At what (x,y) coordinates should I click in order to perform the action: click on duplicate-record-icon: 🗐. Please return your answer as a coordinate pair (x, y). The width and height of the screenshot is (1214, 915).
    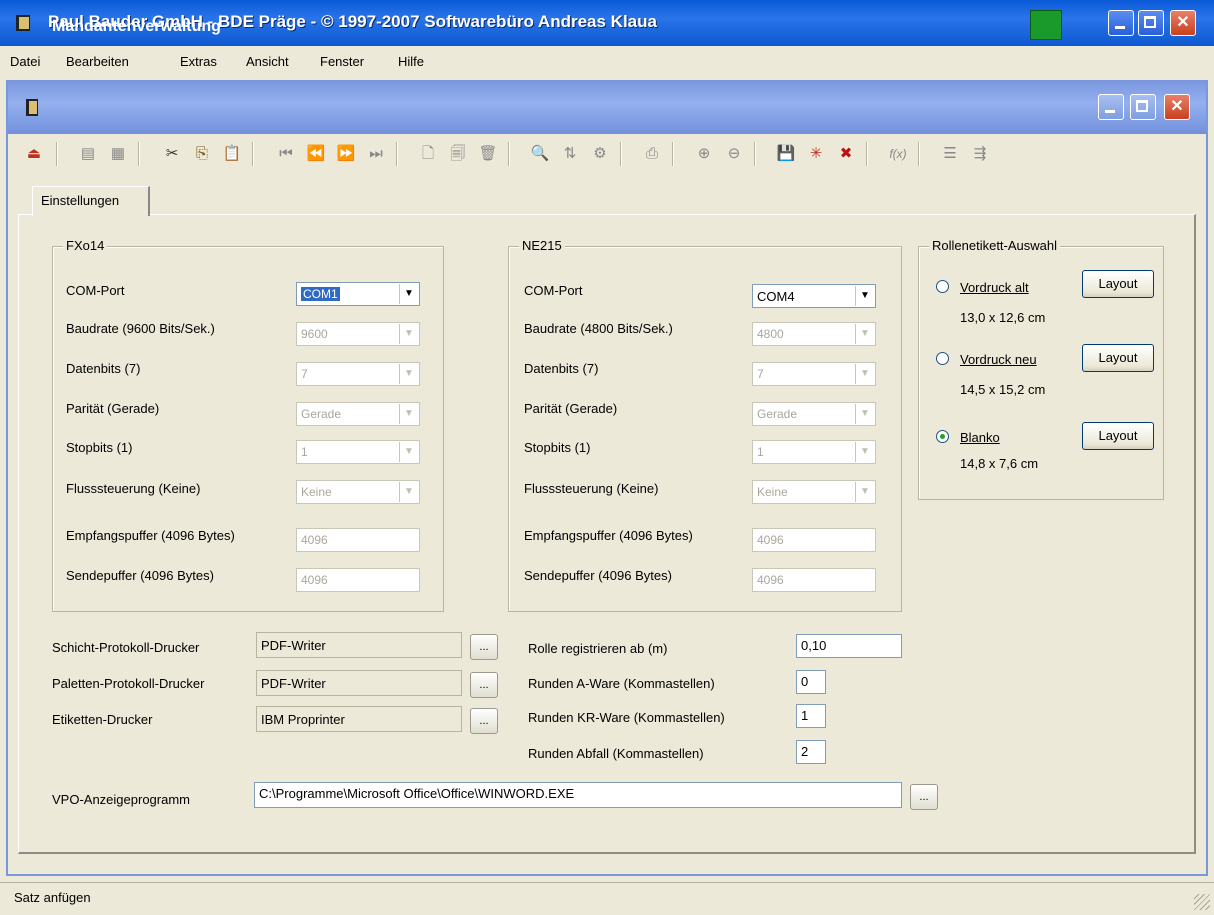
    Looking at the image, I should click on (458, 154).